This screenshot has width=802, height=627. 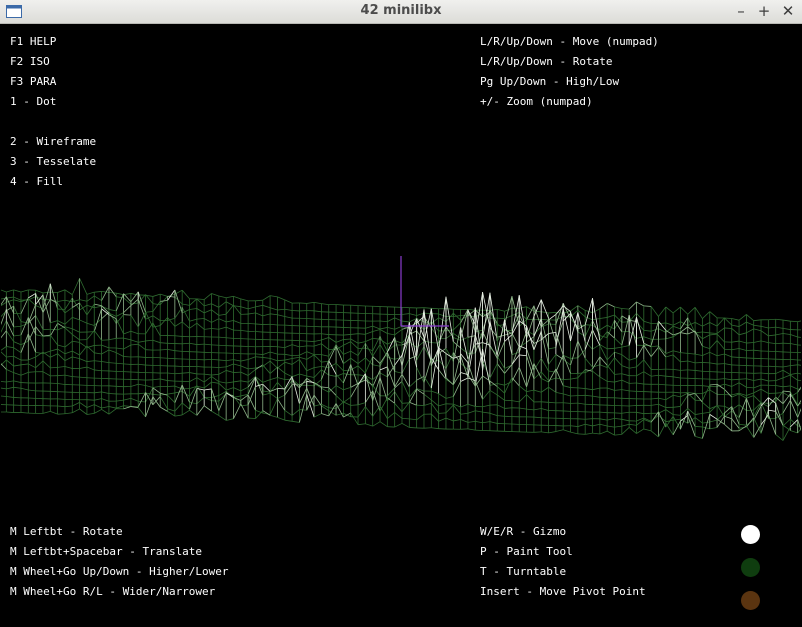 What do you see at coordinates (119, 571) in the screenshot?
I see `help-line-mouse-higher: M Wheel+Go Up/Down - Higher/Lower` at bounding box center [119, 571].